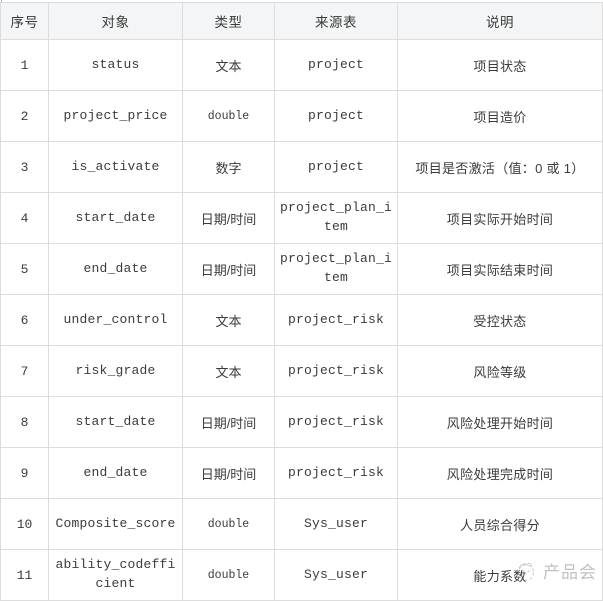 This screenshot has height=601, width=603. I want to click on cell-description: 受控状态, so click(500, 320).